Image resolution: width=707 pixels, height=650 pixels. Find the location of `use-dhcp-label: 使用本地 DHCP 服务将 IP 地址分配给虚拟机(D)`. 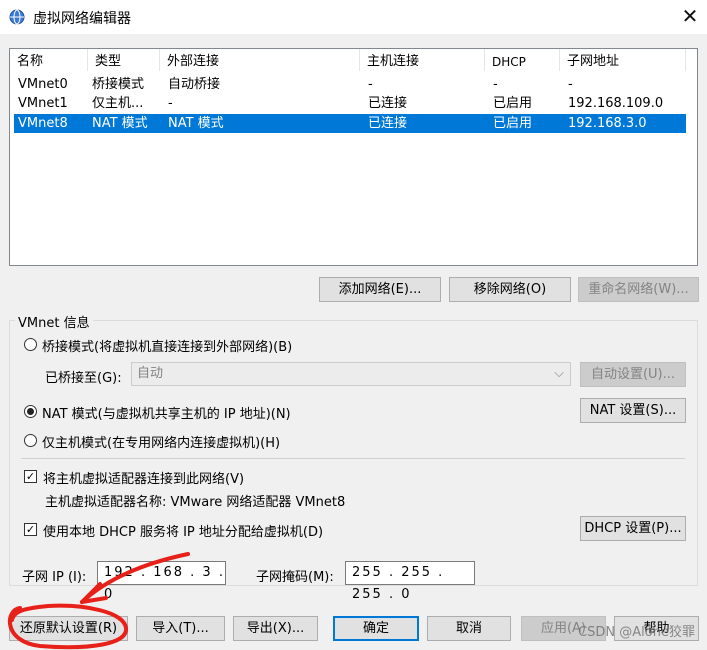

use-dhcp-label: 使用本地 DHCP 服务将 IP 地址分配给虚拟机(D) is located at coordinates (183, 530).